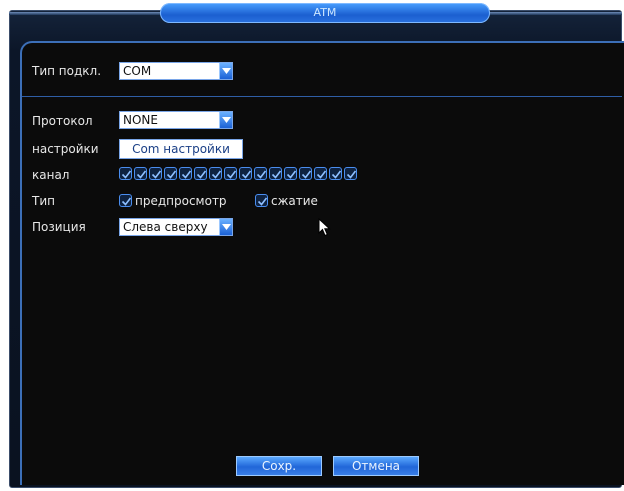 This screenshot has width=624, height=491. I want to click on com-settings-button: Com настройки, so click(181, 149).